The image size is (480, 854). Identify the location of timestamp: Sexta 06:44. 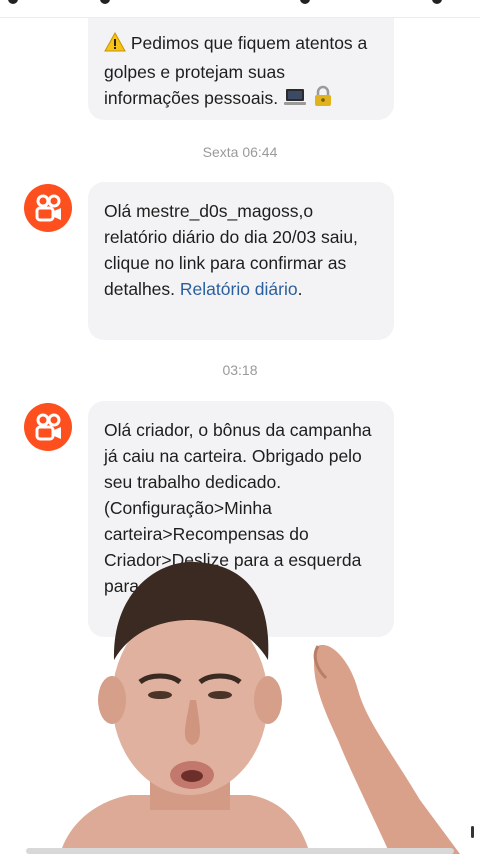
(240, 152).